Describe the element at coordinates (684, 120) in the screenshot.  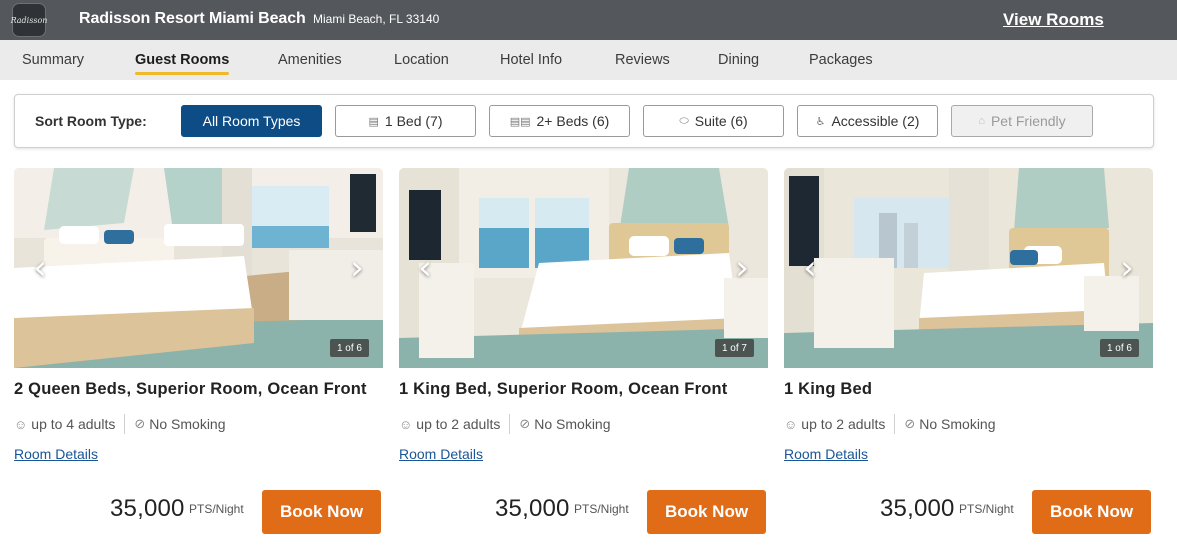
I see `sofa-icon: ⬭` at that location.